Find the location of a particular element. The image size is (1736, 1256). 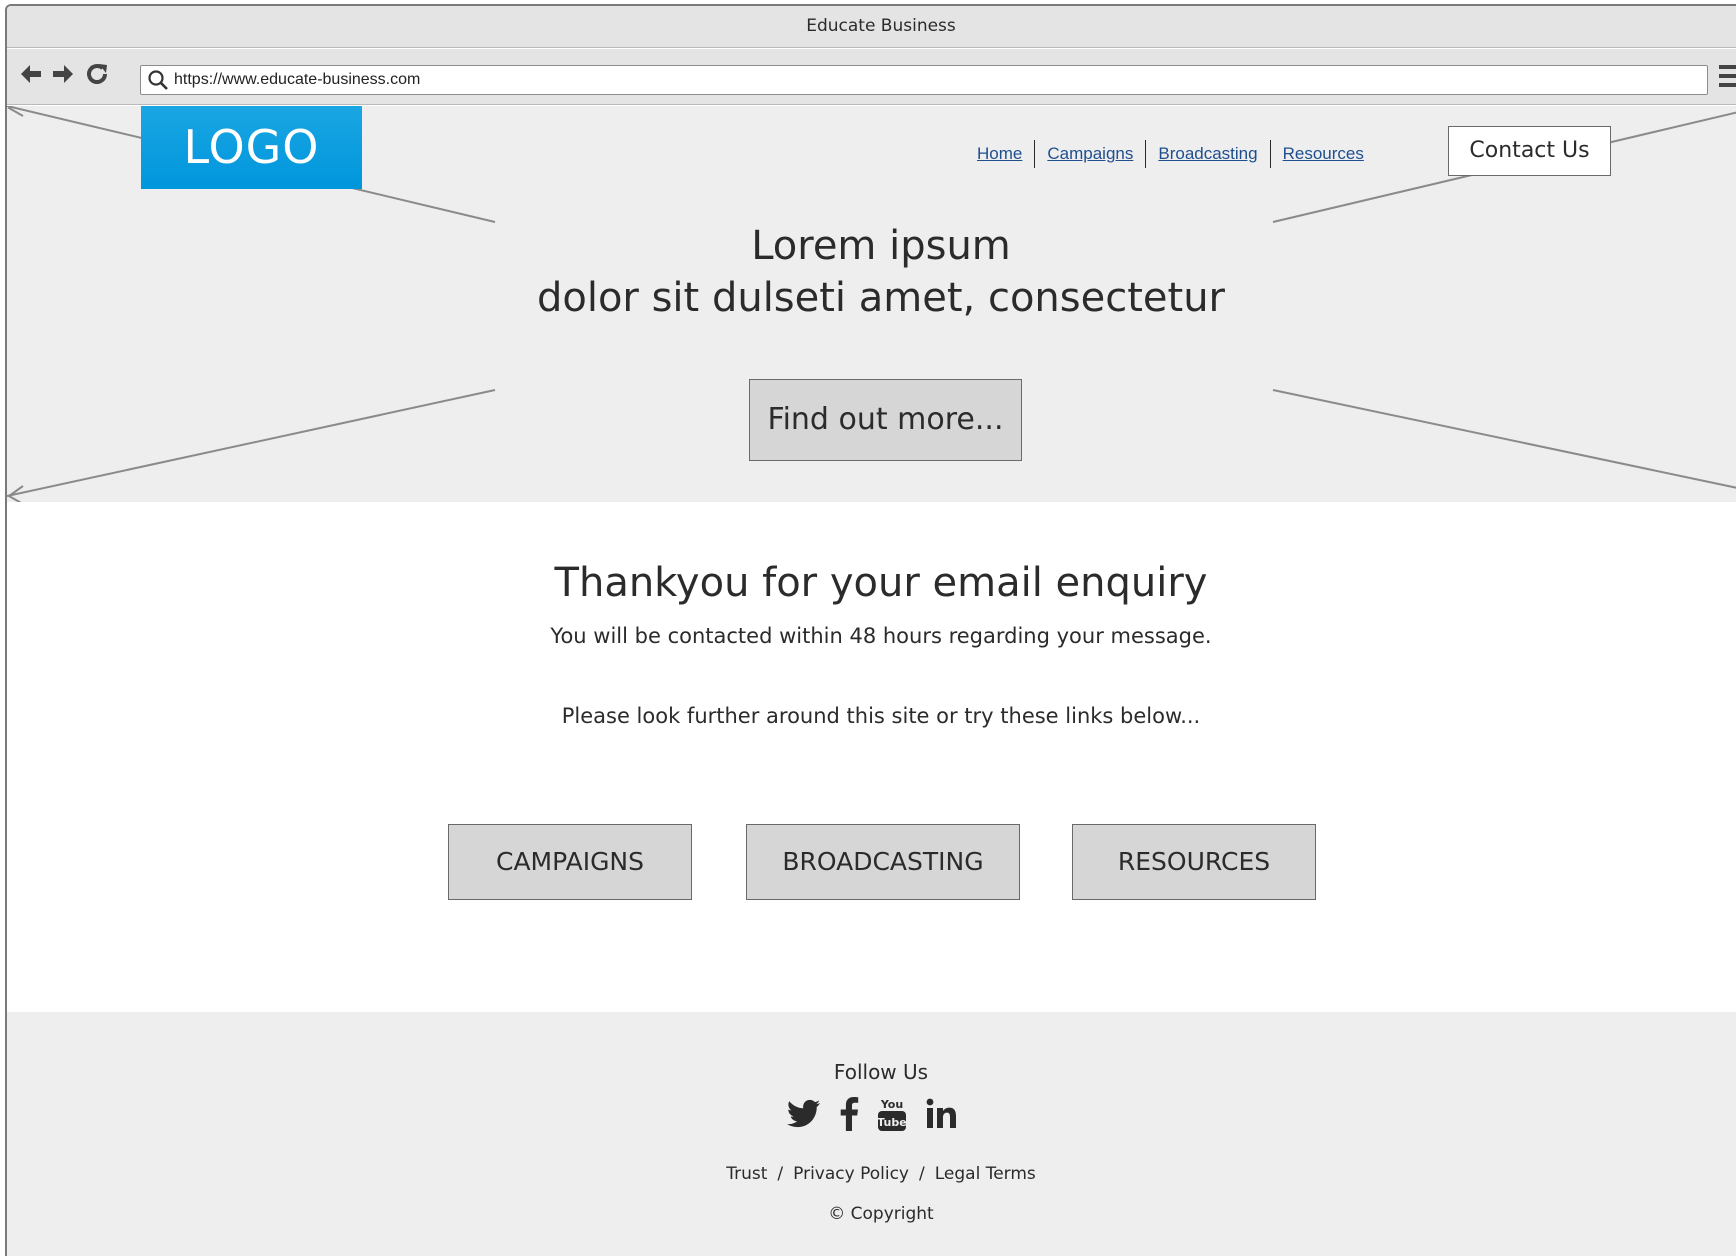

logo: LOGO is located at coordinates (251, 147).